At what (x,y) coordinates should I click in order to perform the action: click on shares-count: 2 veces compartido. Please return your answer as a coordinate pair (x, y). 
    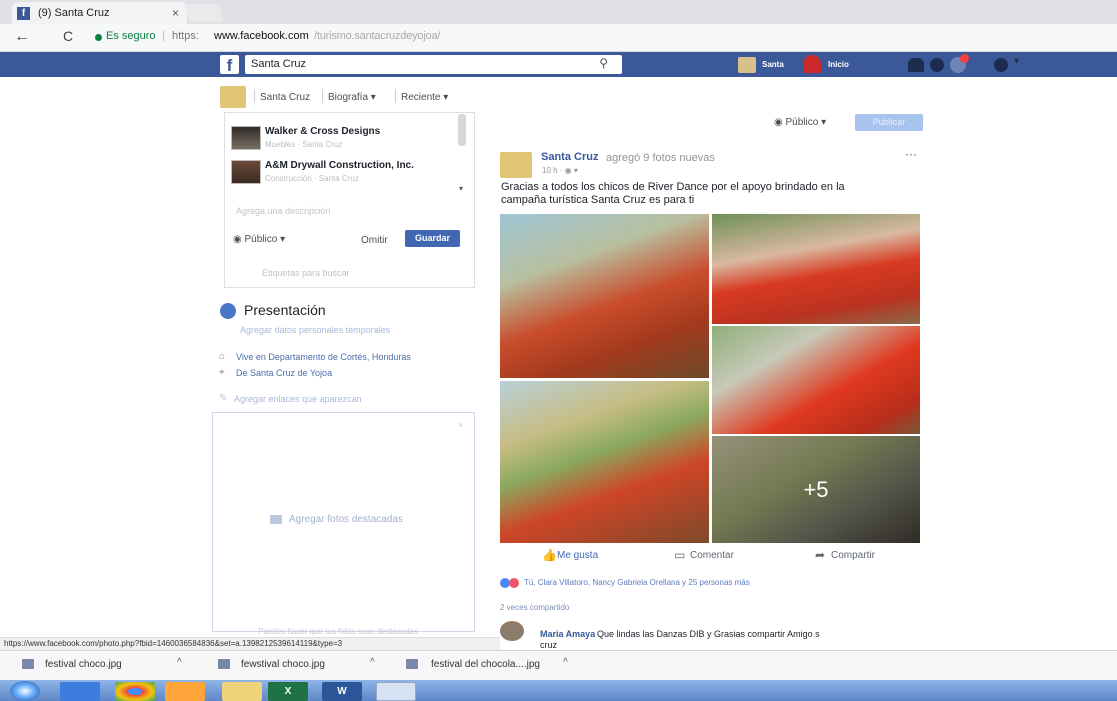
    Looking at the image, I should click on (534, 607).